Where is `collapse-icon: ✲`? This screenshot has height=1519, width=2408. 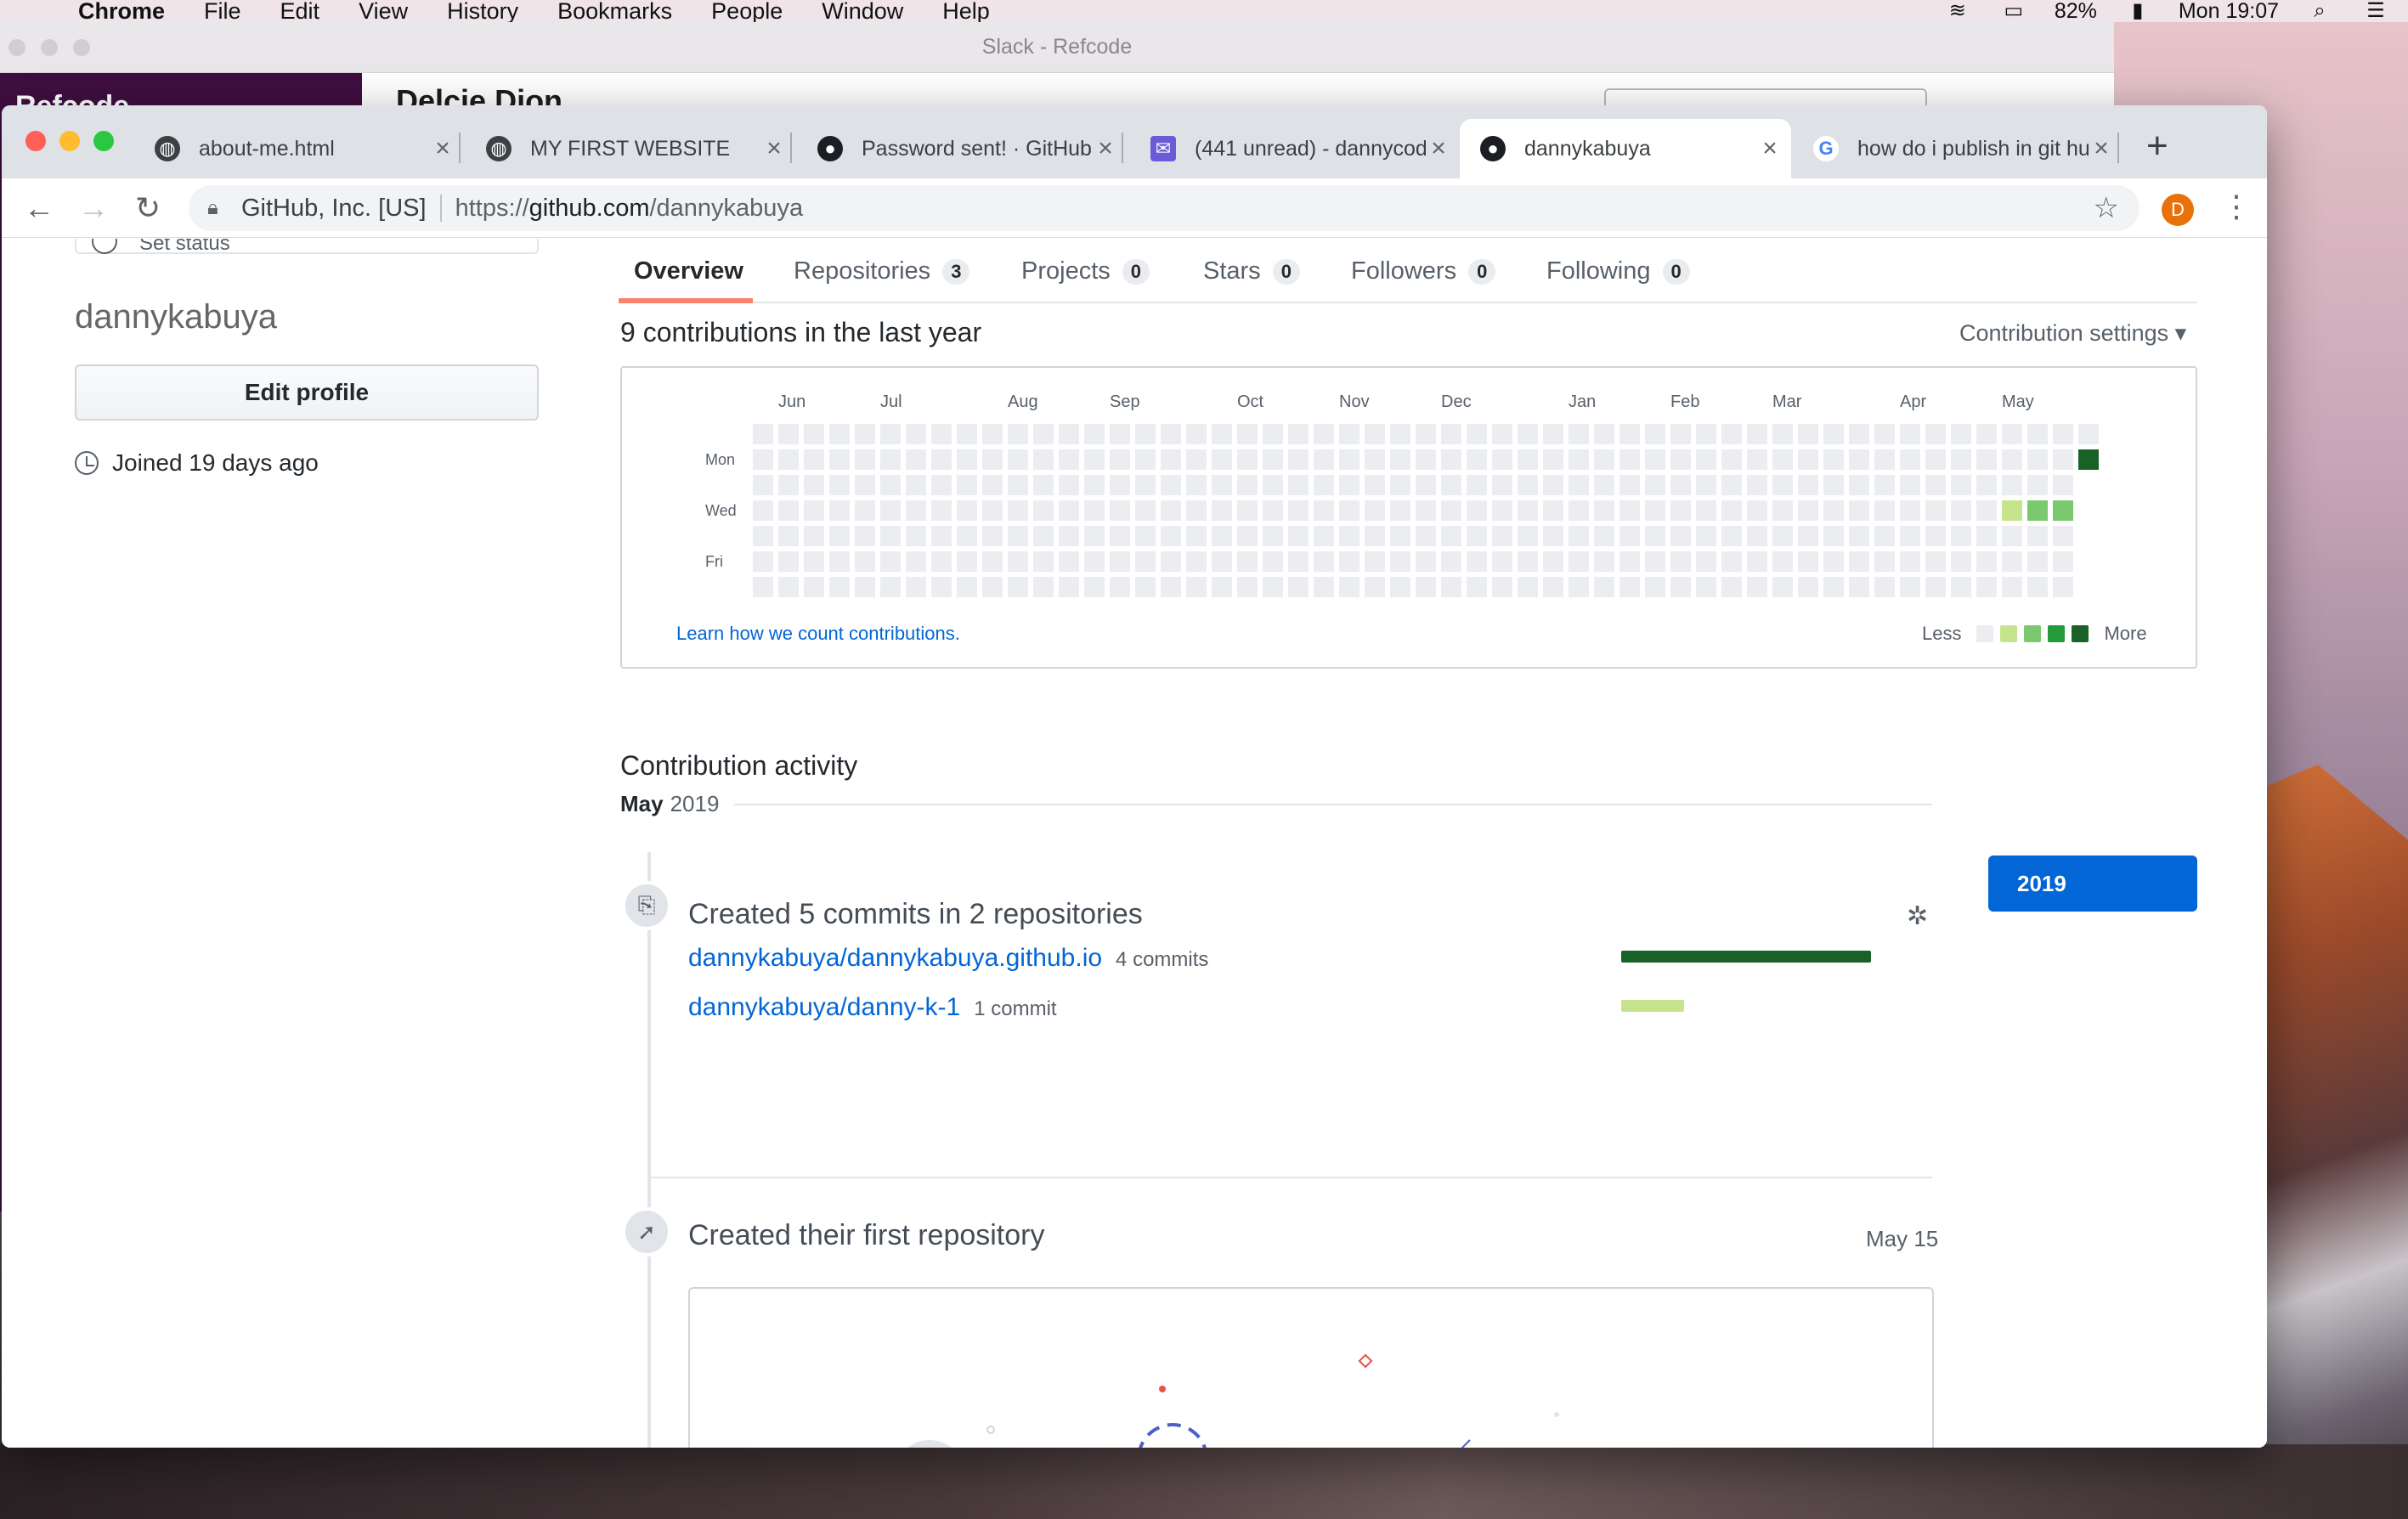
collapse-icon: ✲ is located at coordinates (1917, 916).